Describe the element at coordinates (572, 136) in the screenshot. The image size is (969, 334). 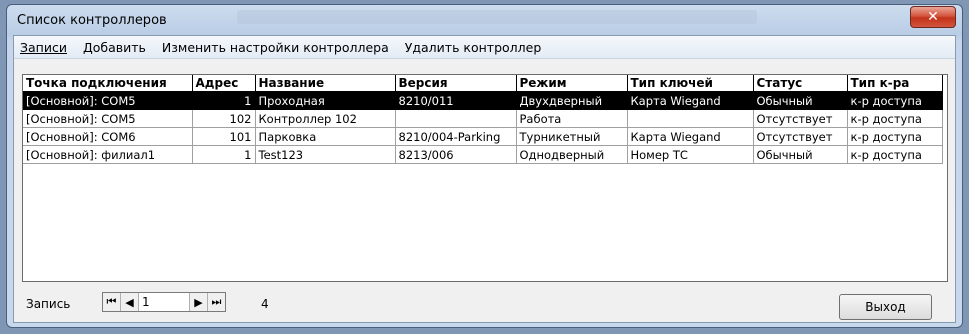
I see `cell: Турникетный` at that location.